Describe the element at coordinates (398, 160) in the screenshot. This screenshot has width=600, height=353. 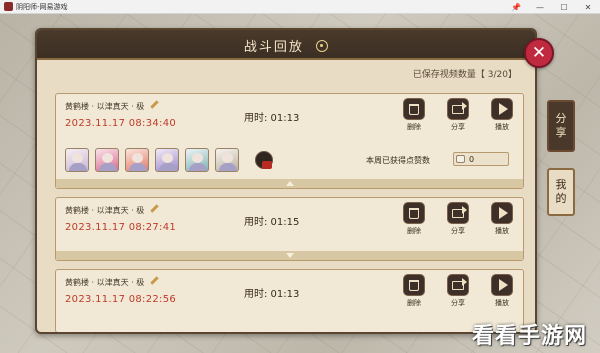
I see `likes-label: 本周已获得点赞数` at that location.